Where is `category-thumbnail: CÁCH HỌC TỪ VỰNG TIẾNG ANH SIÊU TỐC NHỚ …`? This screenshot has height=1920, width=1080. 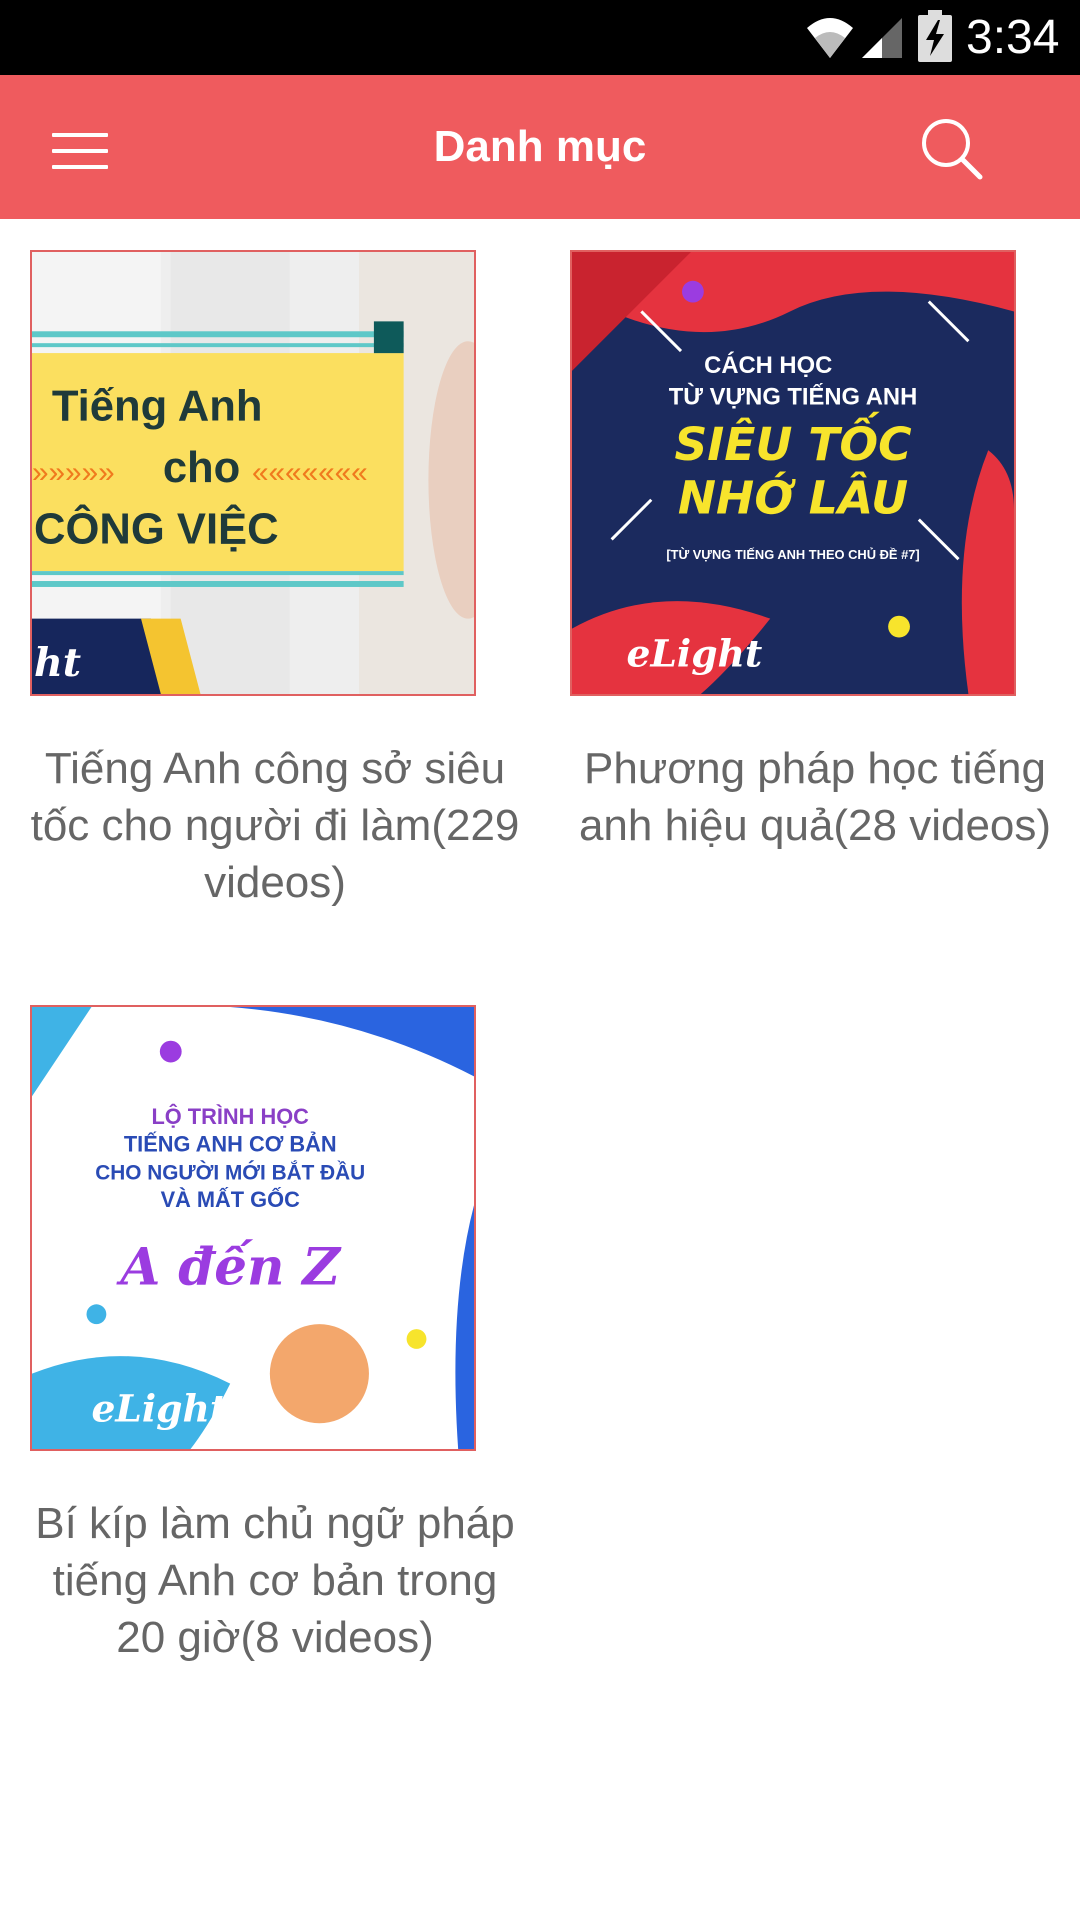
category-thumbnail: CÁCH HỌC TỪ VỰNG TIẾNG ANH SIÊU TỐC NHỚ … is located at coordinates (793, 473).